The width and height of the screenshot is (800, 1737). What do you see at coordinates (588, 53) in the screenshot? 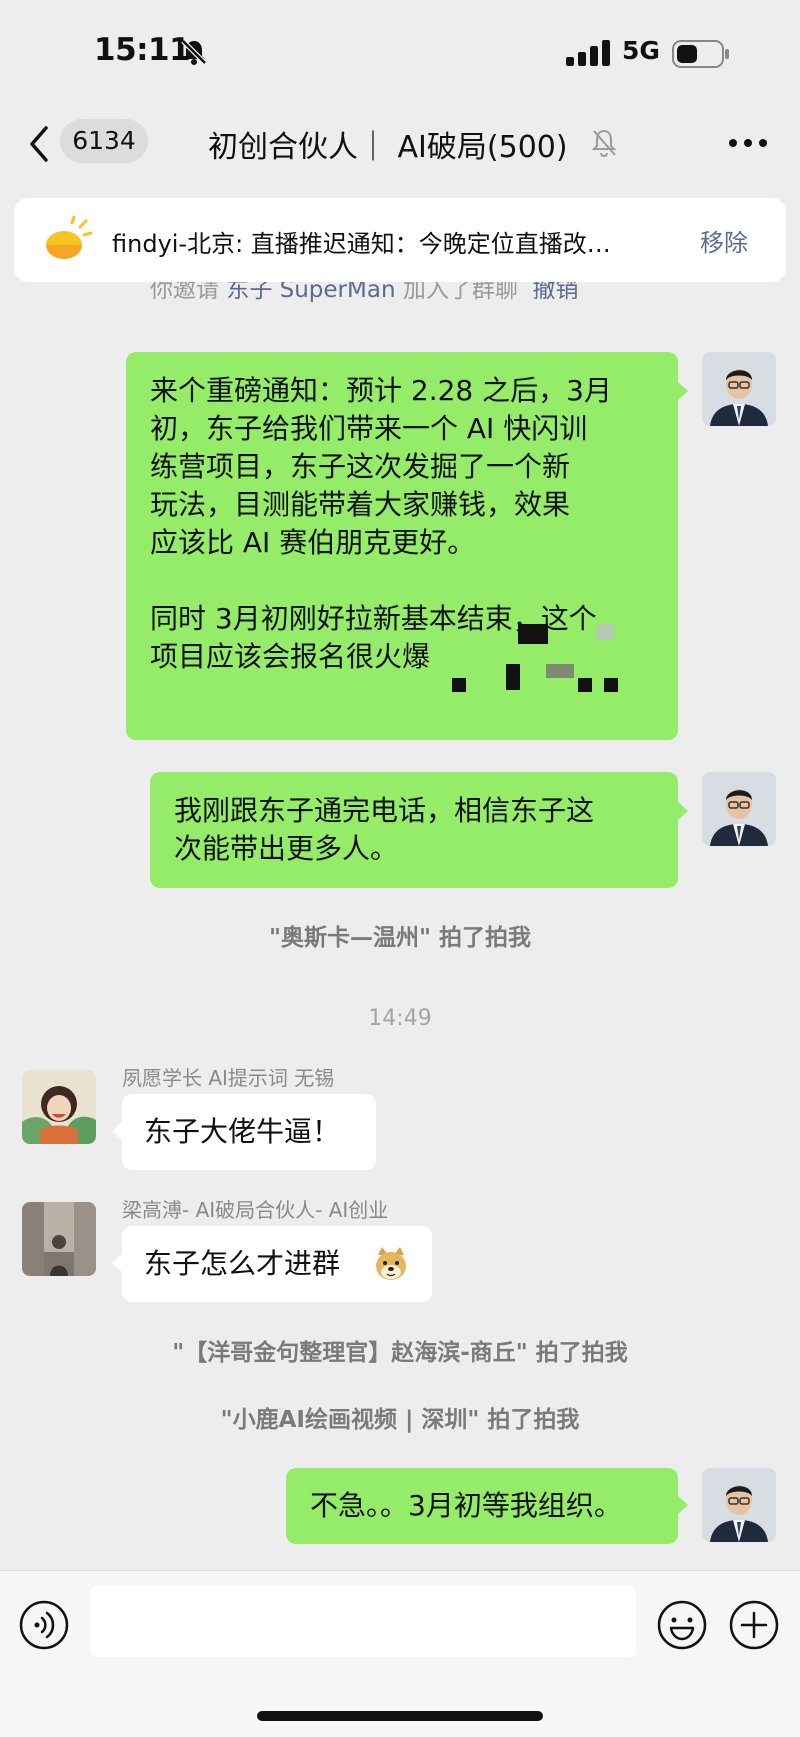
I see `signal-icon` at bounding box center [588, 53].